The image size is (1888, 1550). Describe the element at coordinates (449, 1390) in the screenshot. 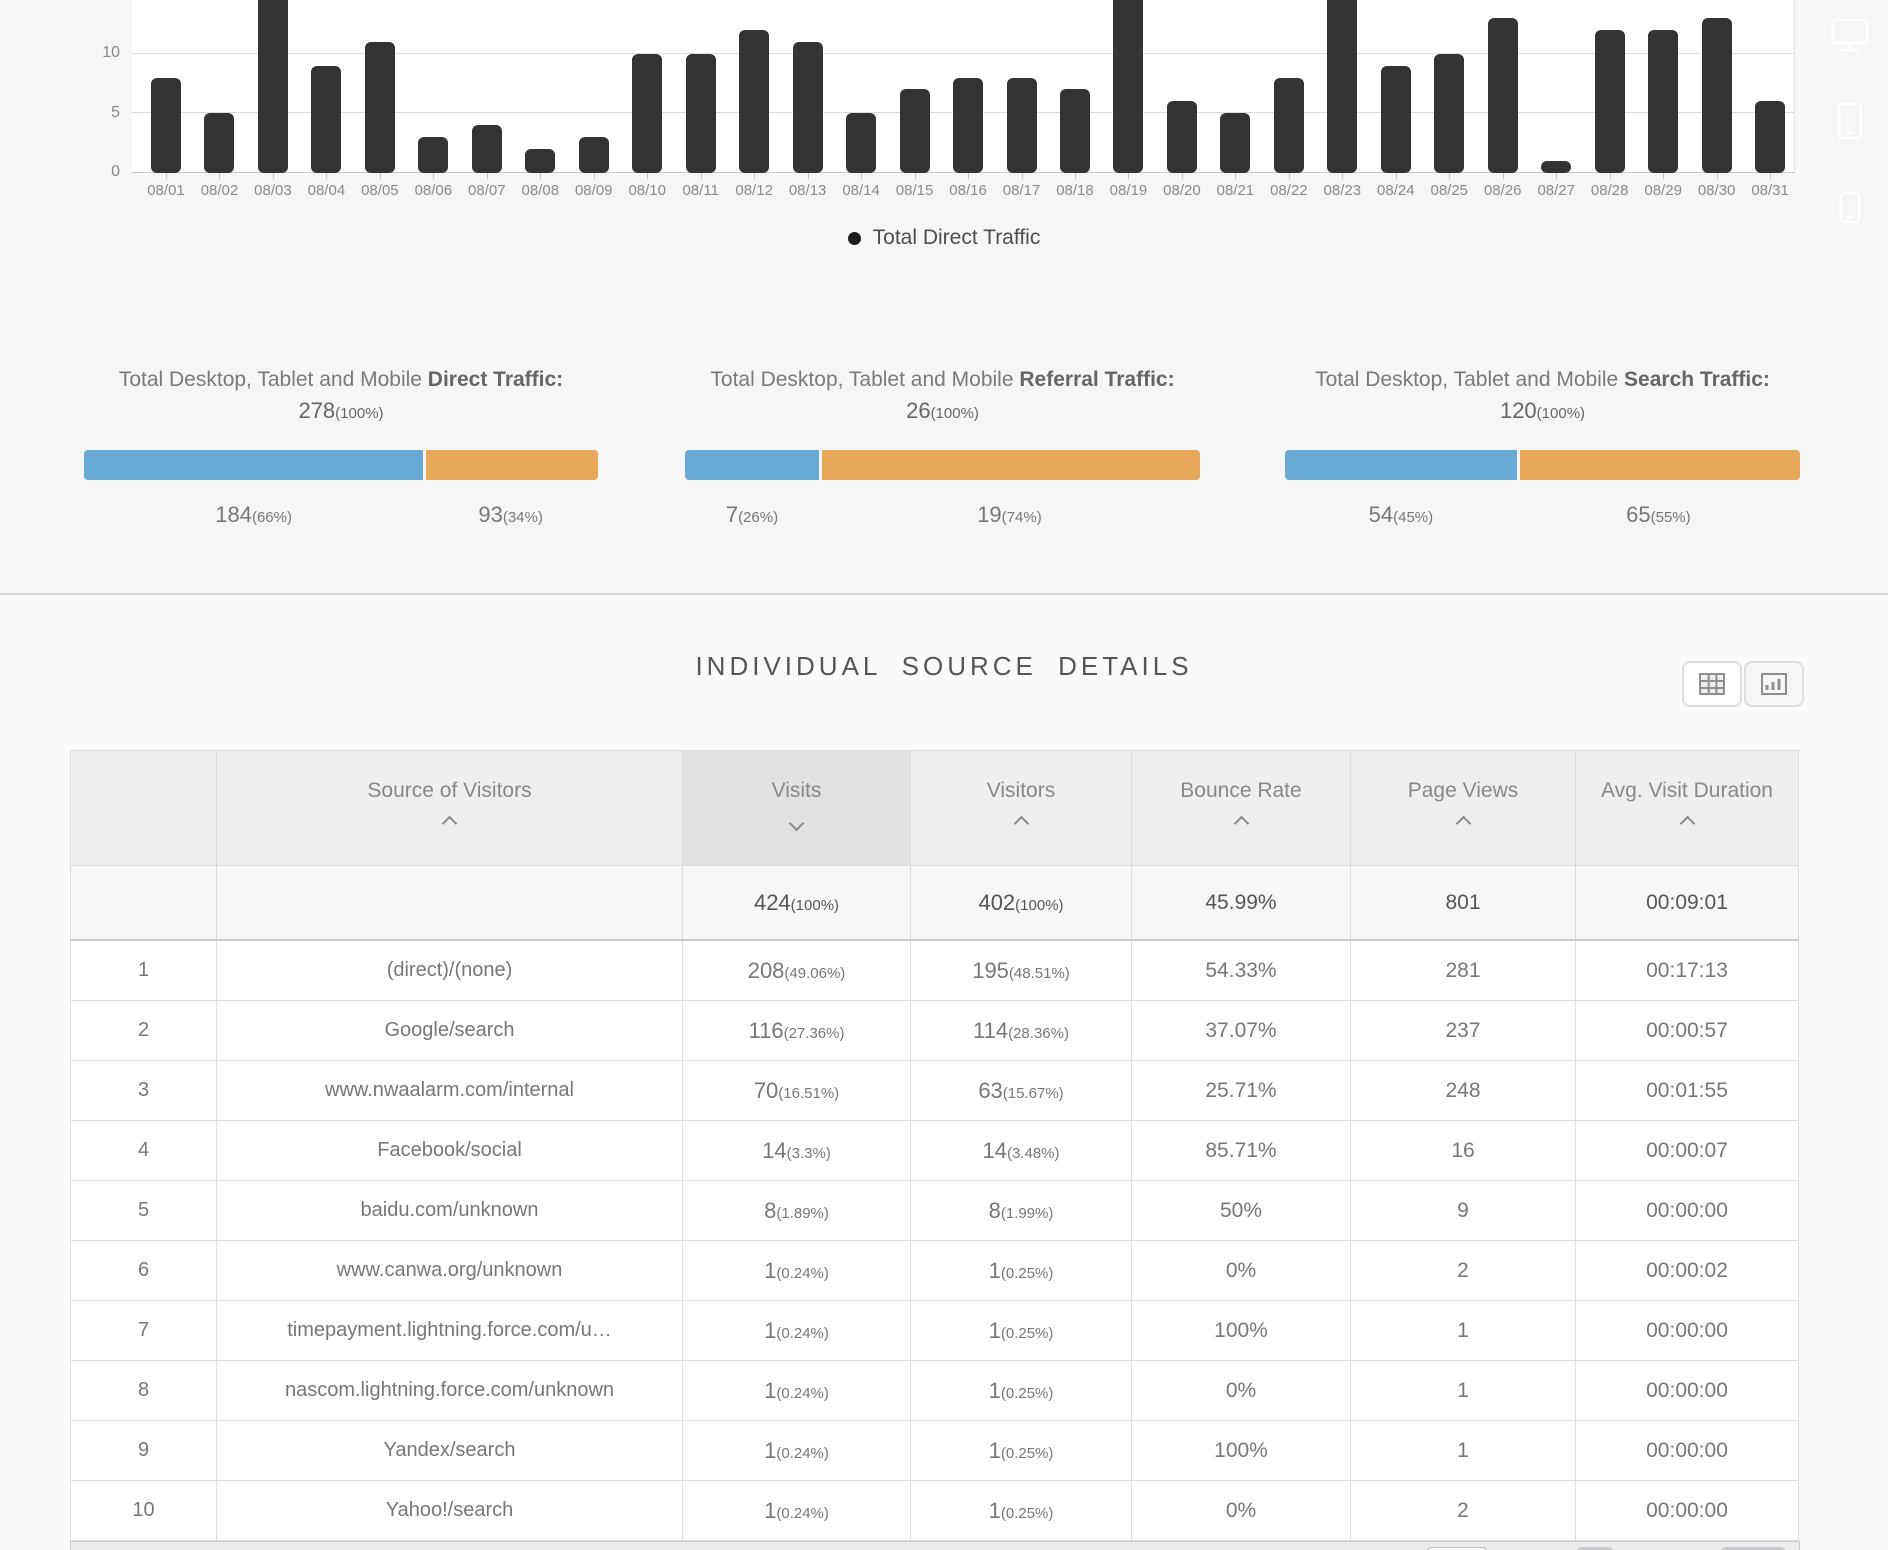

I see `cell-source: nascom.lightning.force.com/unknown` at that location.